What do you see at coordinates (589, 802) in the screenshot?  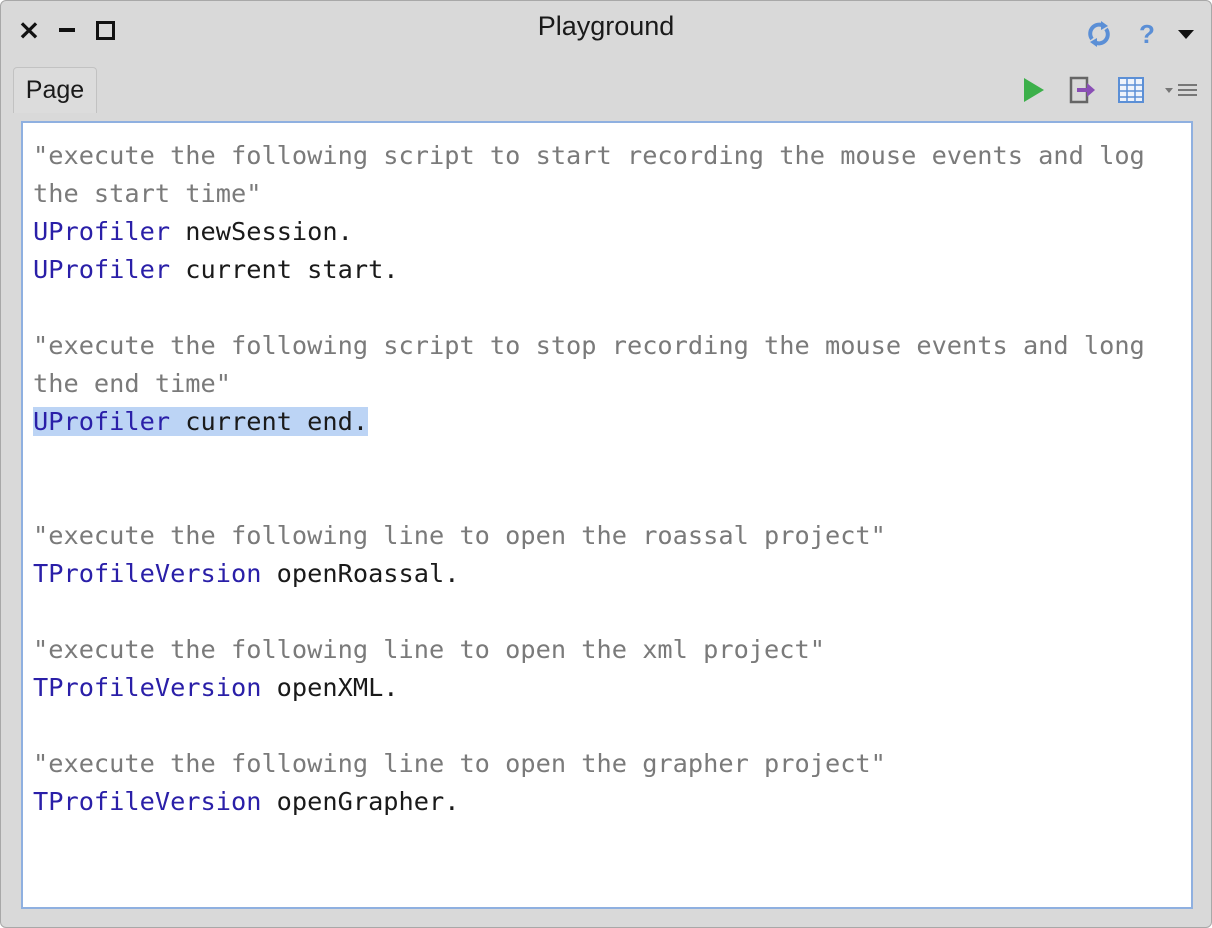 I see `code-line: TProfileVersion openGrapher.` at bounding box center [589, 802].